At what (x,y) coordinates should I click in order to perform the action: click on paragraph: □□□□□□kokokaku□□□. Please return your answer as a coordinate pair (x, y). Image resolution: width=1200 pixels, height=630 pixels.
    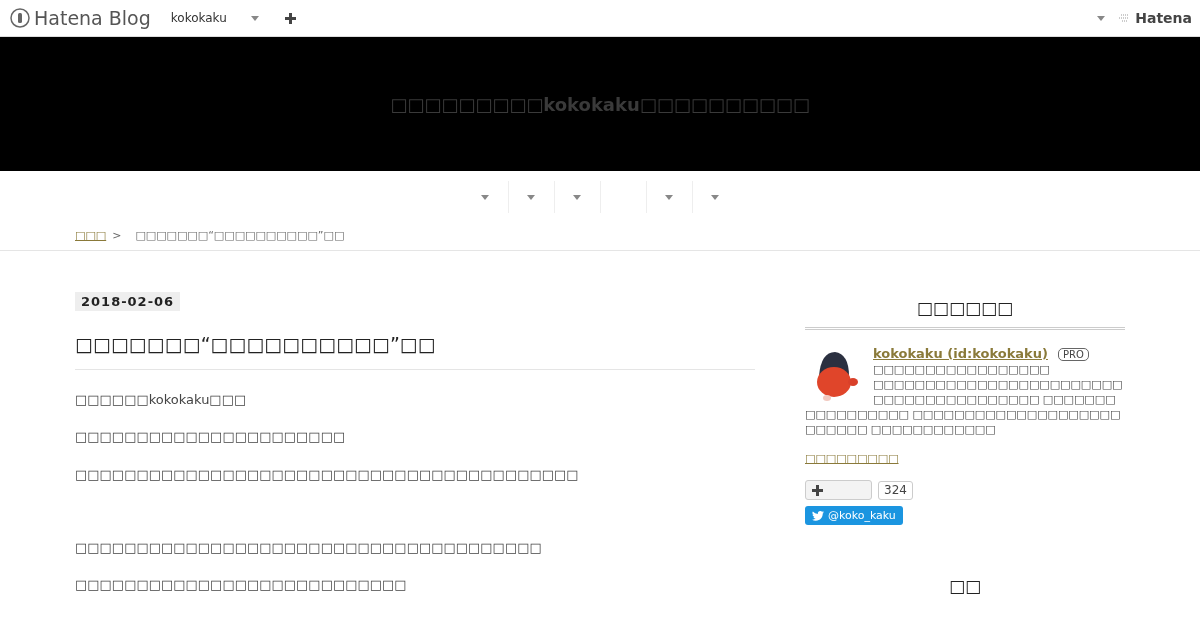
    Looking at the image, I should click on (161, 400).